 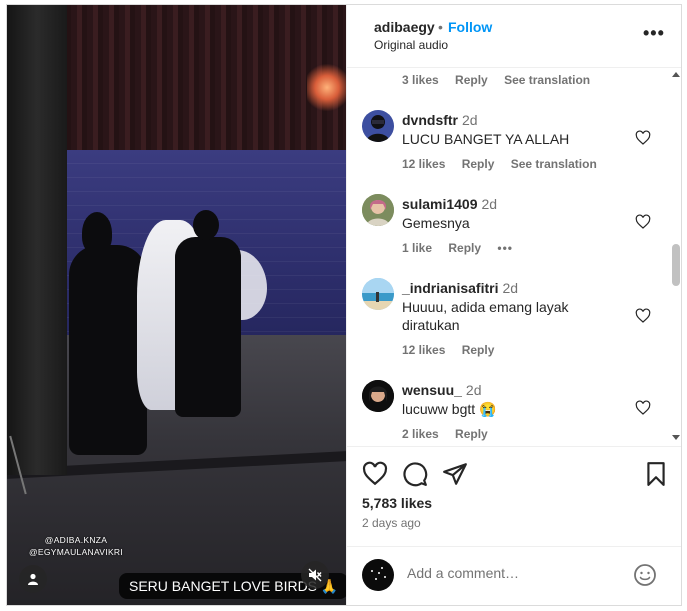 I want to click on comment-text: Huuuu, adida emang layak diratukan, so click(x=485, y=316).